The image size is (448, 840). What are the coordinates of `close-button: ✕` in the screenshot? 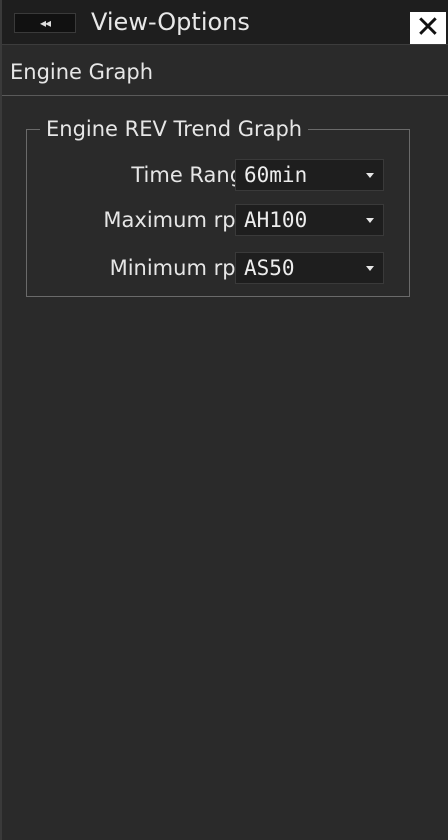 It's located at (428, 28).